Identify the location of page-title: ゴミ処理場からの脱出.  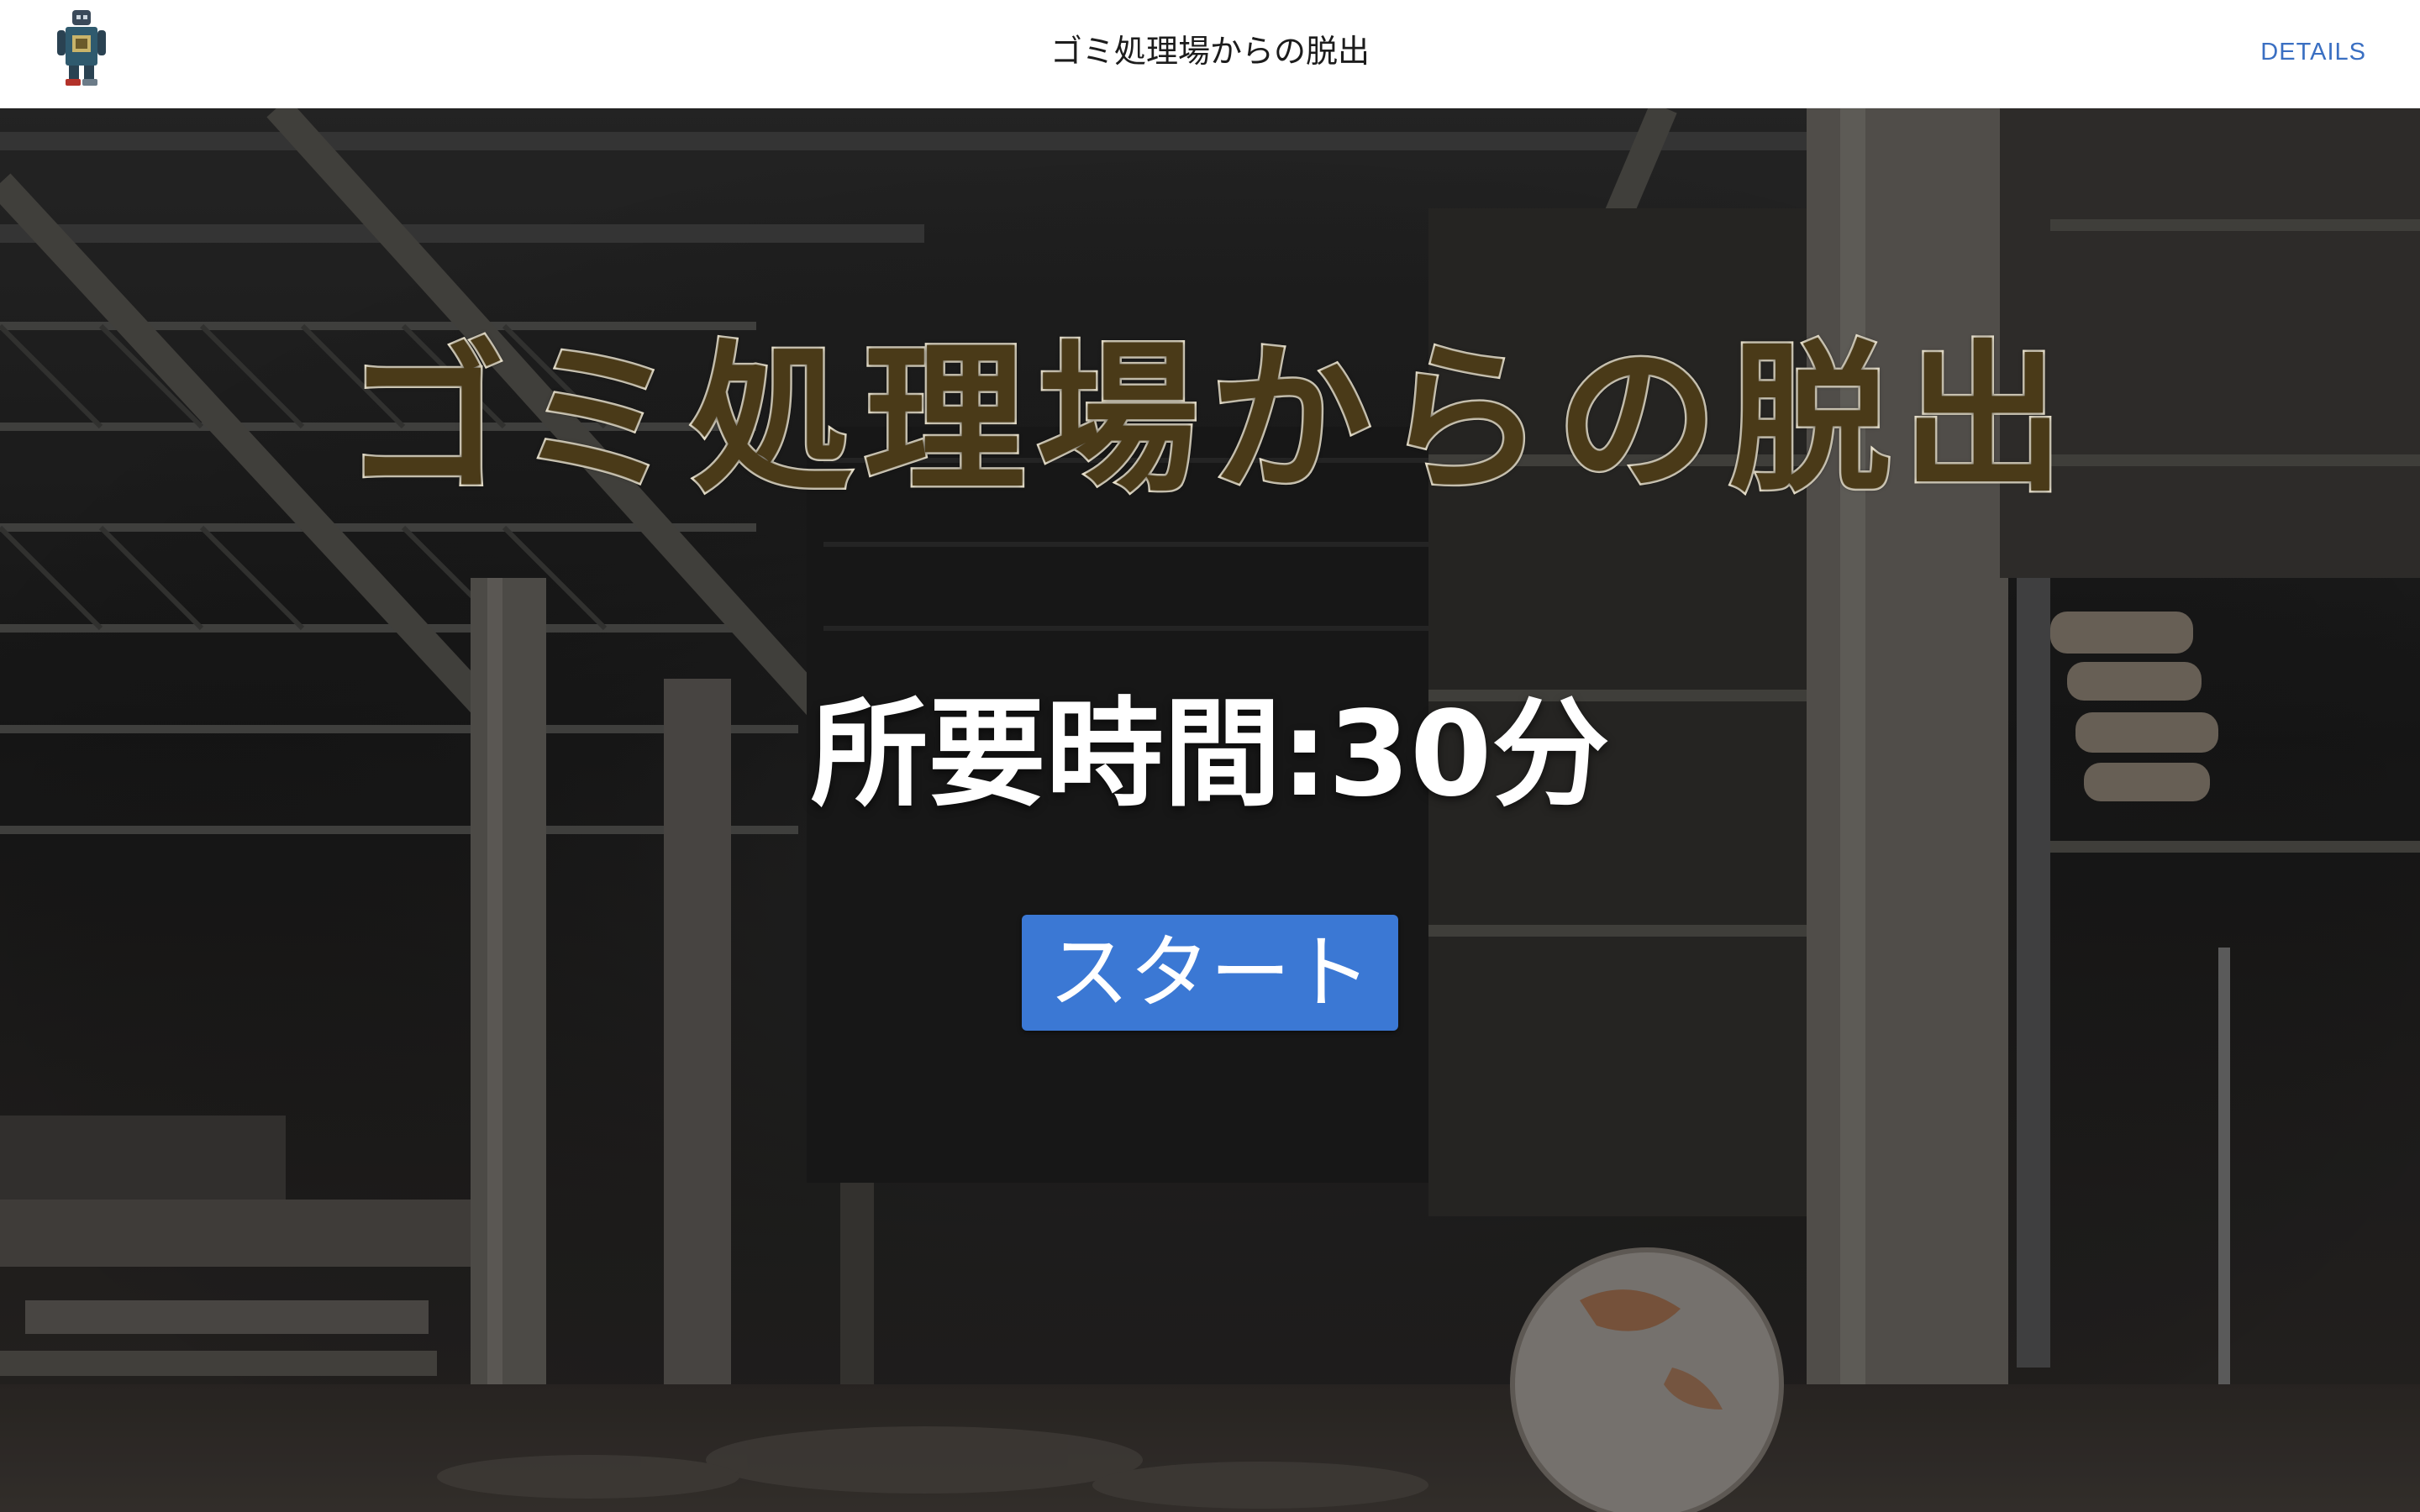
(1210, 51).